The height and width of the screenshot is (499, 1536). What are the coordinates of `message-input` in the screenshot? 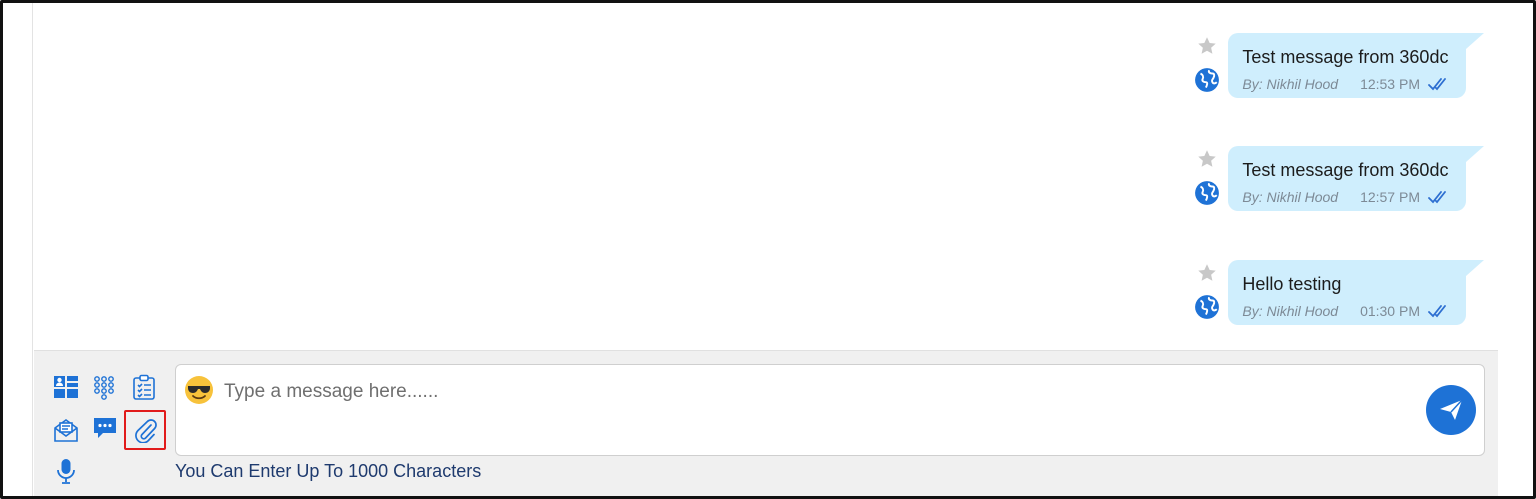 It's located at (814, 392).